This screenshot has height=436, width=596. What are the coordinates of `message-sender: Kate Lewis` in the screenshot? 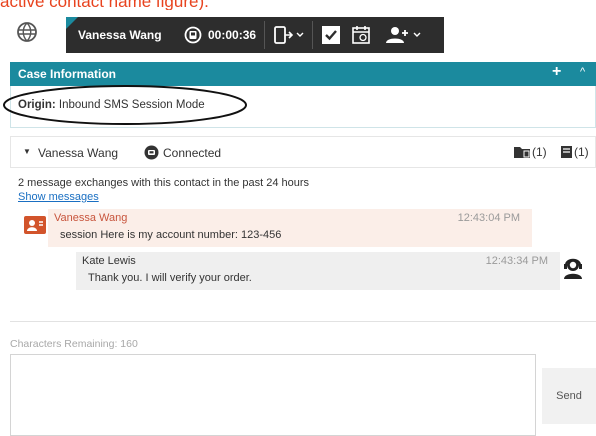 It's located at (109, 261).